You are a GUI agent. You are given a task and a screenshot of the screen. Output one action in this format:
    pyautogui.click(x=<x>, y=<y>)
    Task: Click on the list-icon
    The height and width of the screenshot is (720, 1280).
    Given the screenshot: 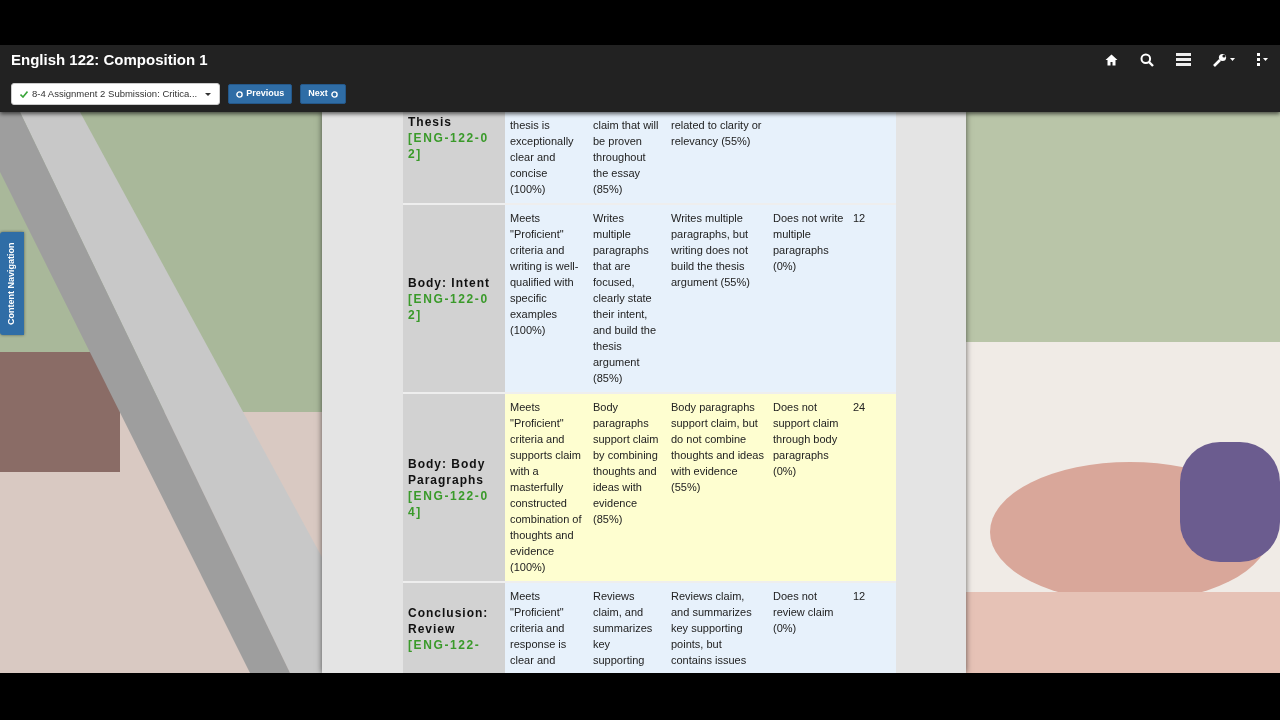 What is the action you would take?
    pyautogui.click(x=1183, y=59)
    